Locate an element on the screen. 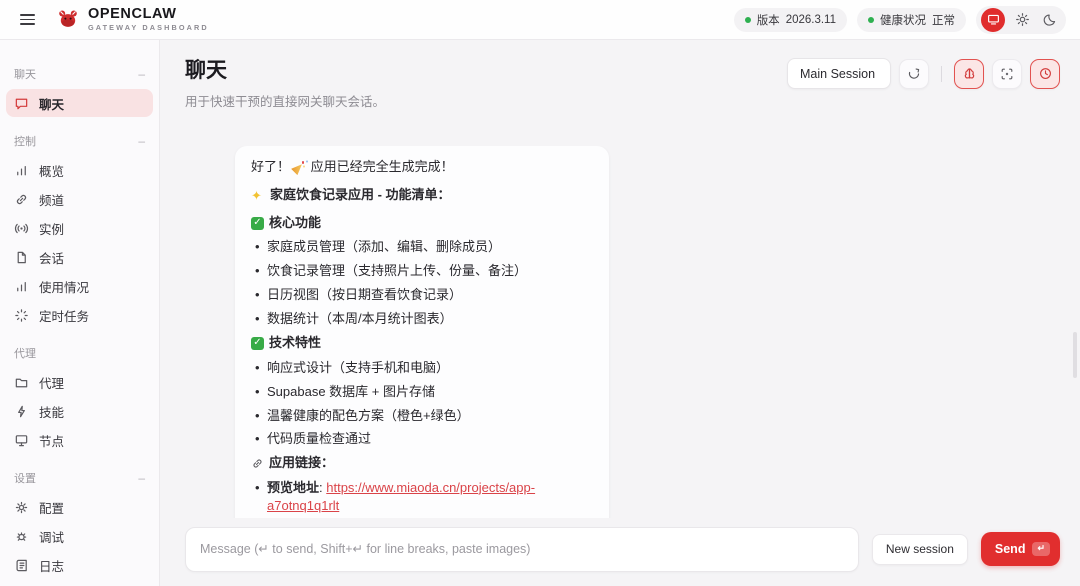  section-label: 代理 is located at coordinates (25, 354).